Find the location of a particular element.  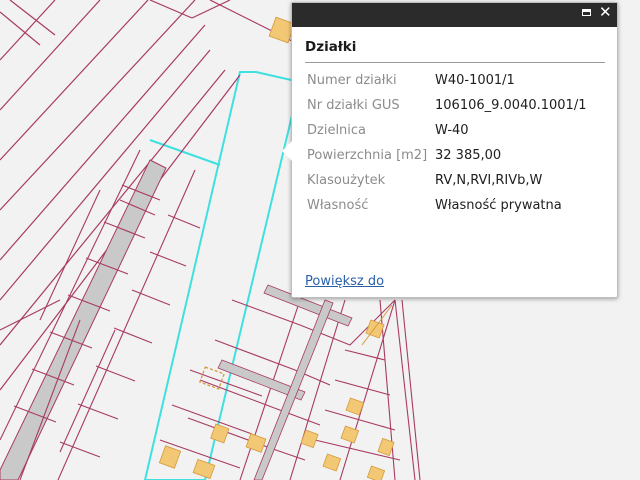

attribute-value: Własność prywatna is located at coordinates (498, 205).